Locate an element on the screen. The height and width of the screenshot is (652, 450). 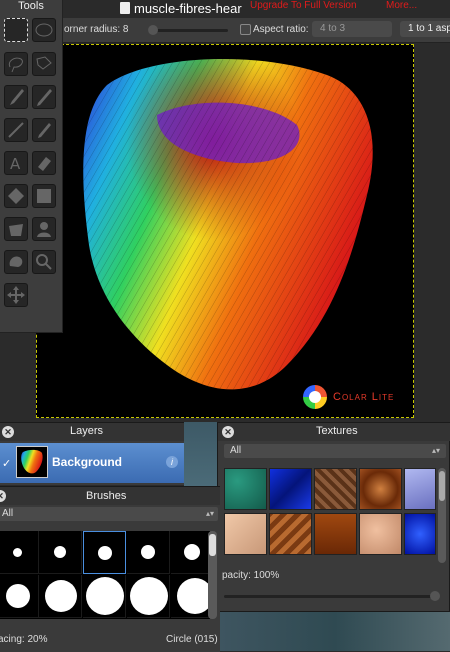
brush-name: Circle (015) is located at coordinates (192, 639).